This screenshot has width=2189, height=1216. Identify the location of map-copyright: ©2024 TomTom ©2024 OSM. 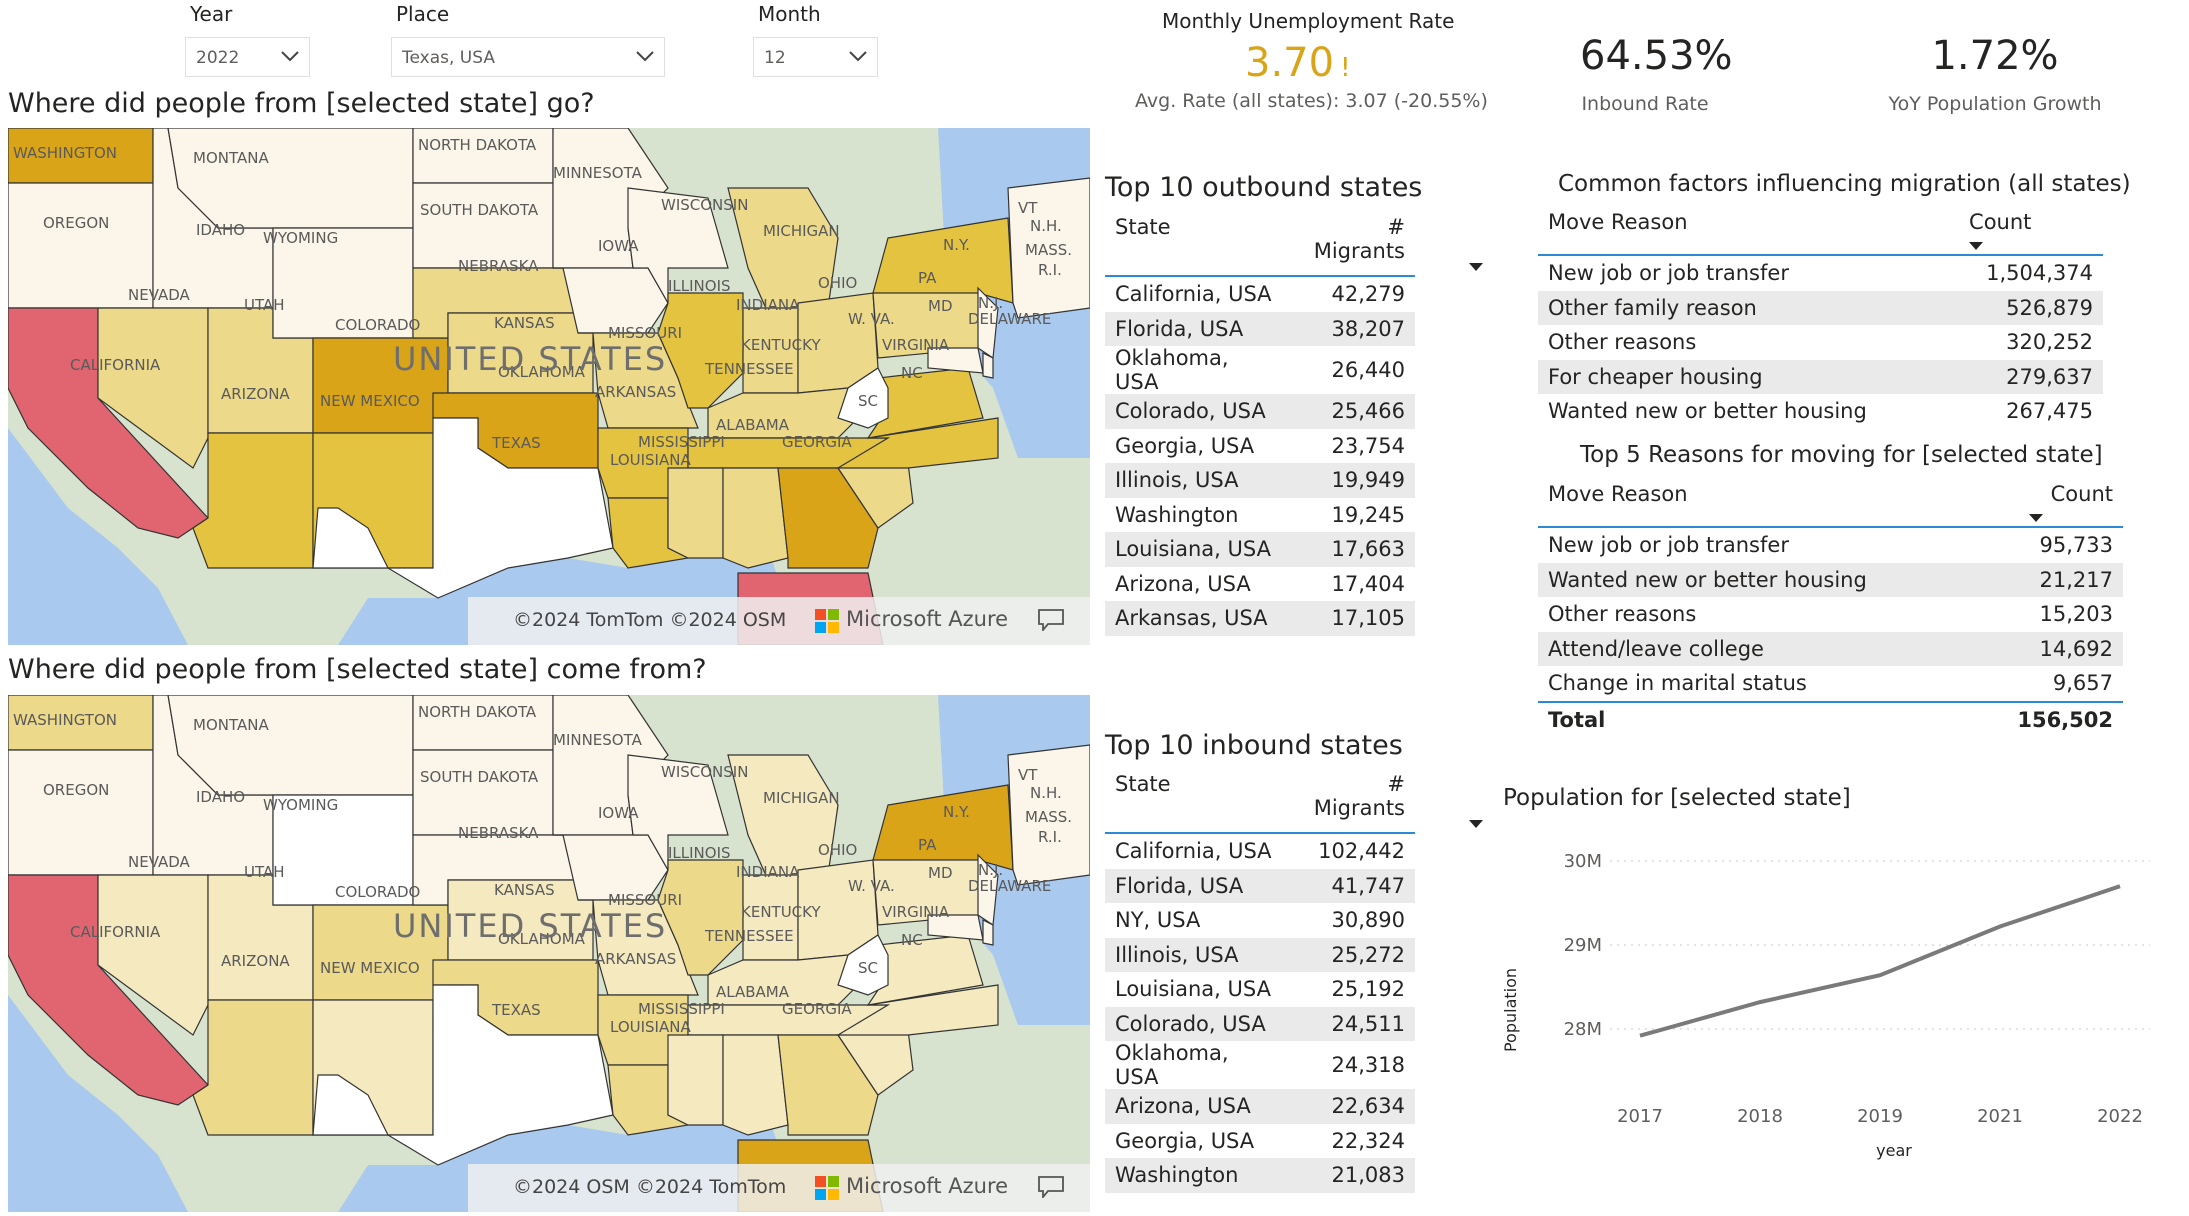
(650, 620).